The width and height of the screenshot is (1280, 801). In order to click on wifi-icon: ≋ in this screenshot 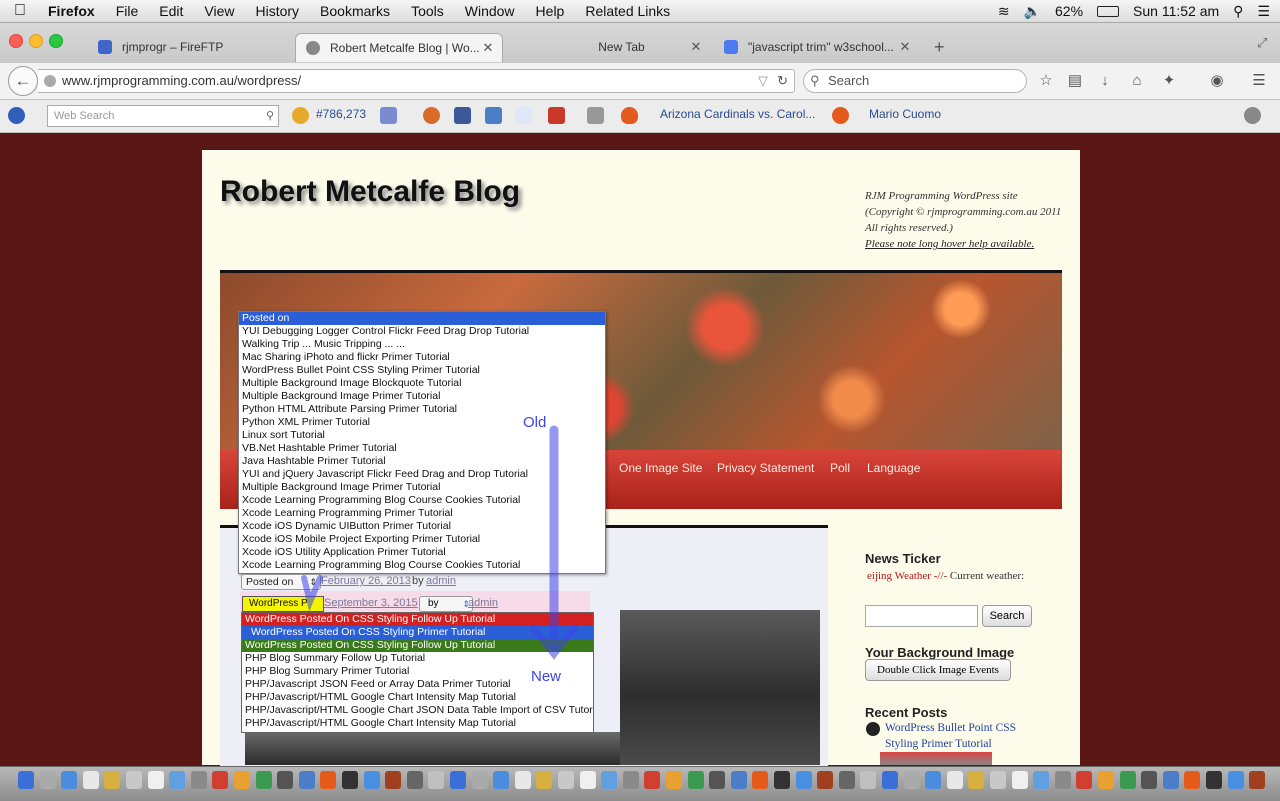, I will do `click(1004, 11)`.